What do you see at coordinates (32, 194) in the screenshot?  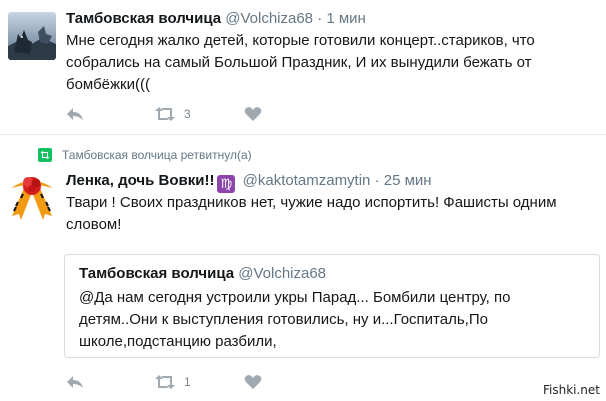 I see `ribbon-avatar` at bounding box center [32, 194].